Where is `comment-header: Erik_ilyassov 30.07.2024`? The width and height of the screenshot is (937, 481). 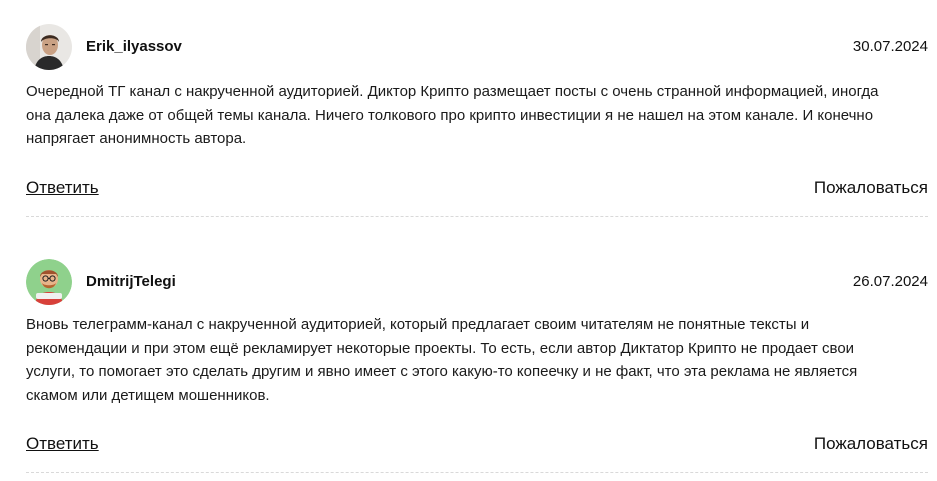
comment-header: Erik_ilyassov 30.07.2024 is located at coordinates (477, 47).